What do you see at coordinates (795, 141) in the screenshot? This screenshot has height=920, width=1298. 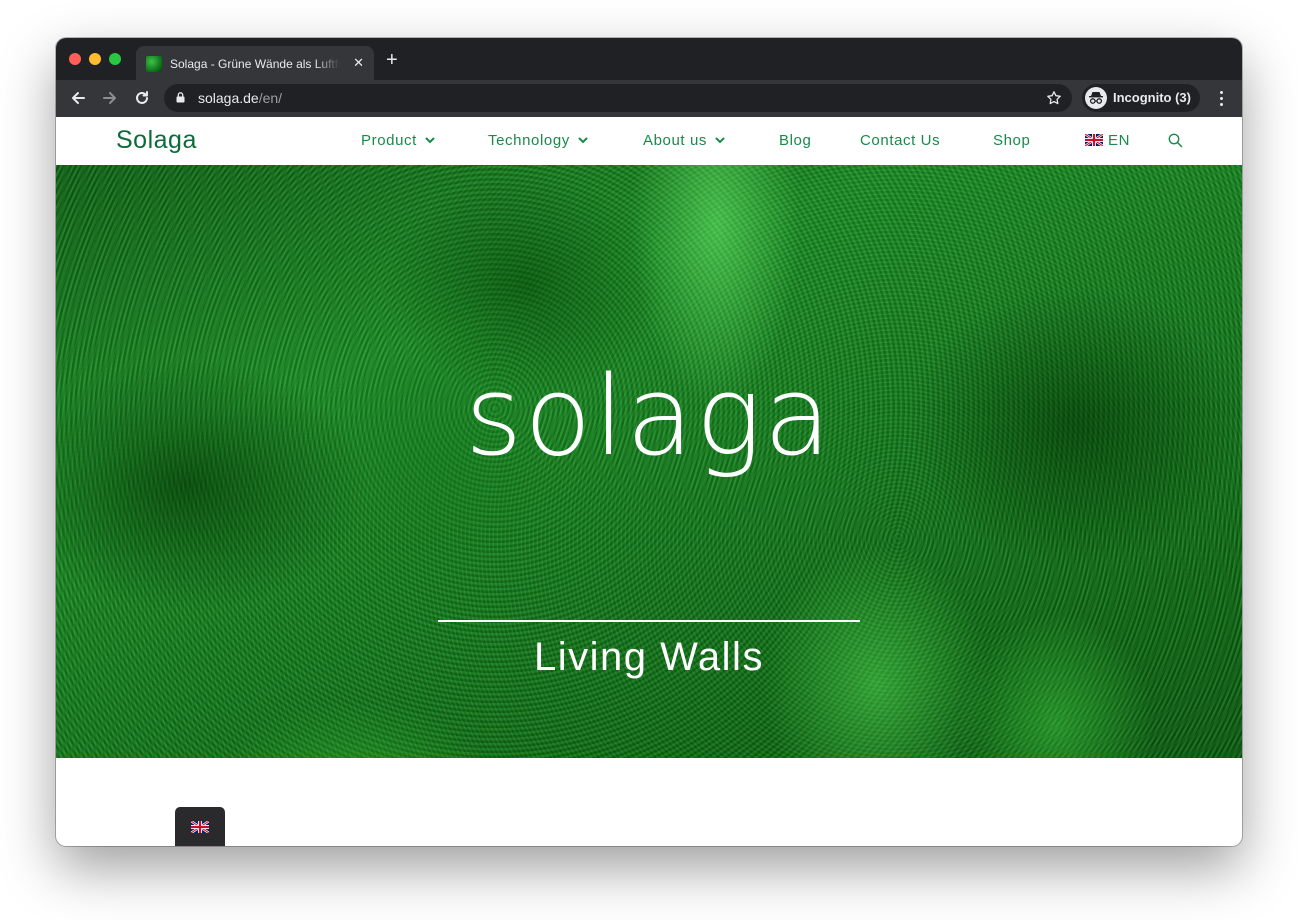 I see `nav-blog: Blog` at bounding box center [795, 141].